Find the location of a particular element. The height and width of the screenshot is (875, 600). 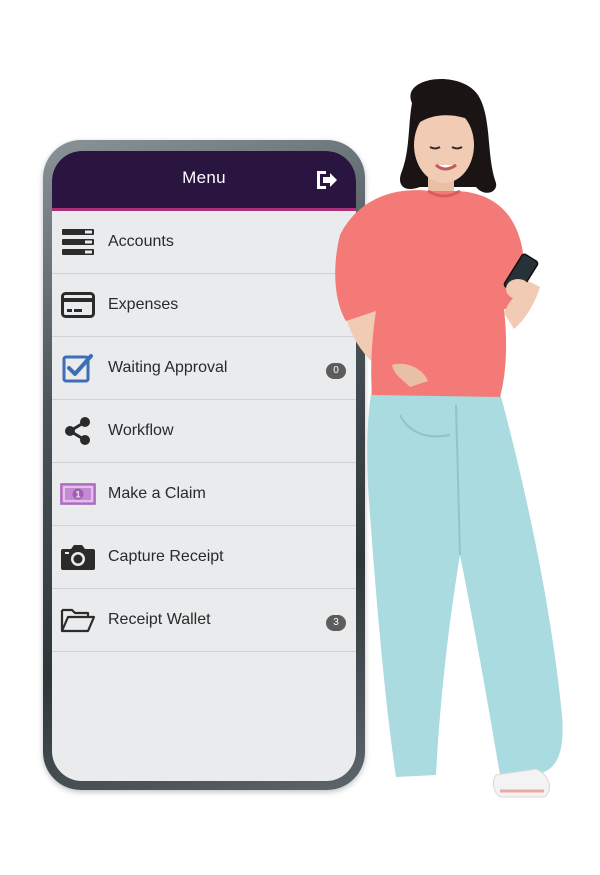

menu-item-label: Accounts is located at coordinates (141, 241).